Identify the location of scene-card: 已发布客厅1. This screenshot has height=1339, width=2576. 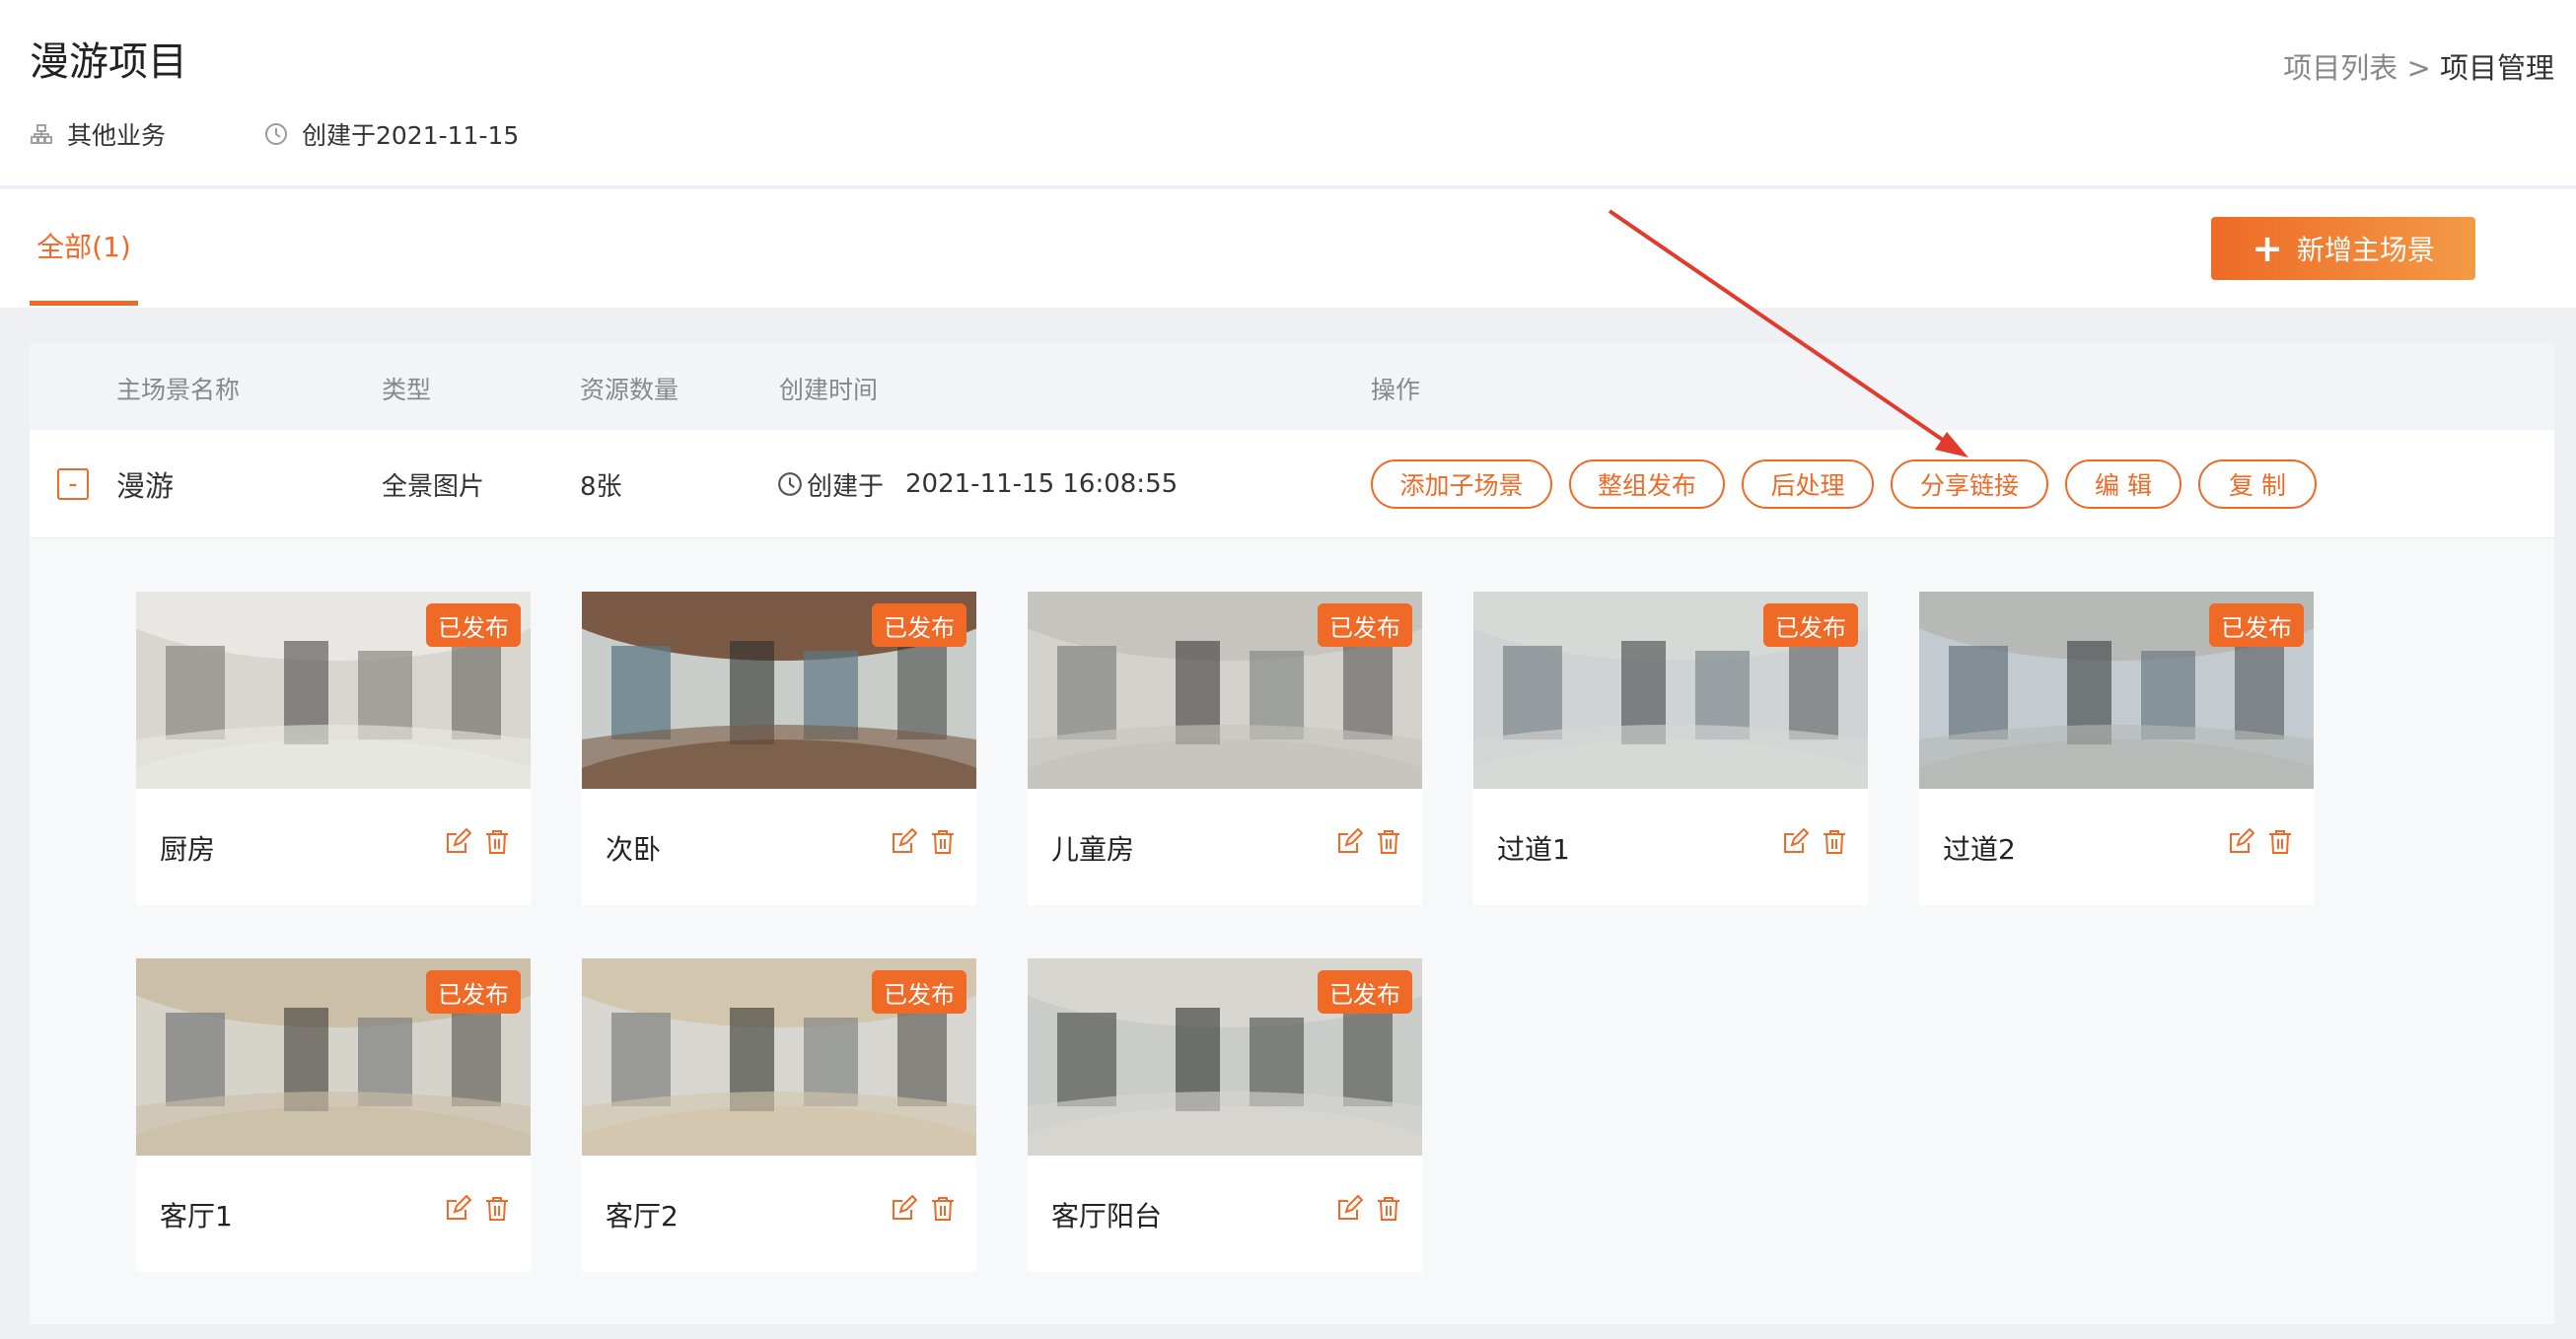
(333, 1115).